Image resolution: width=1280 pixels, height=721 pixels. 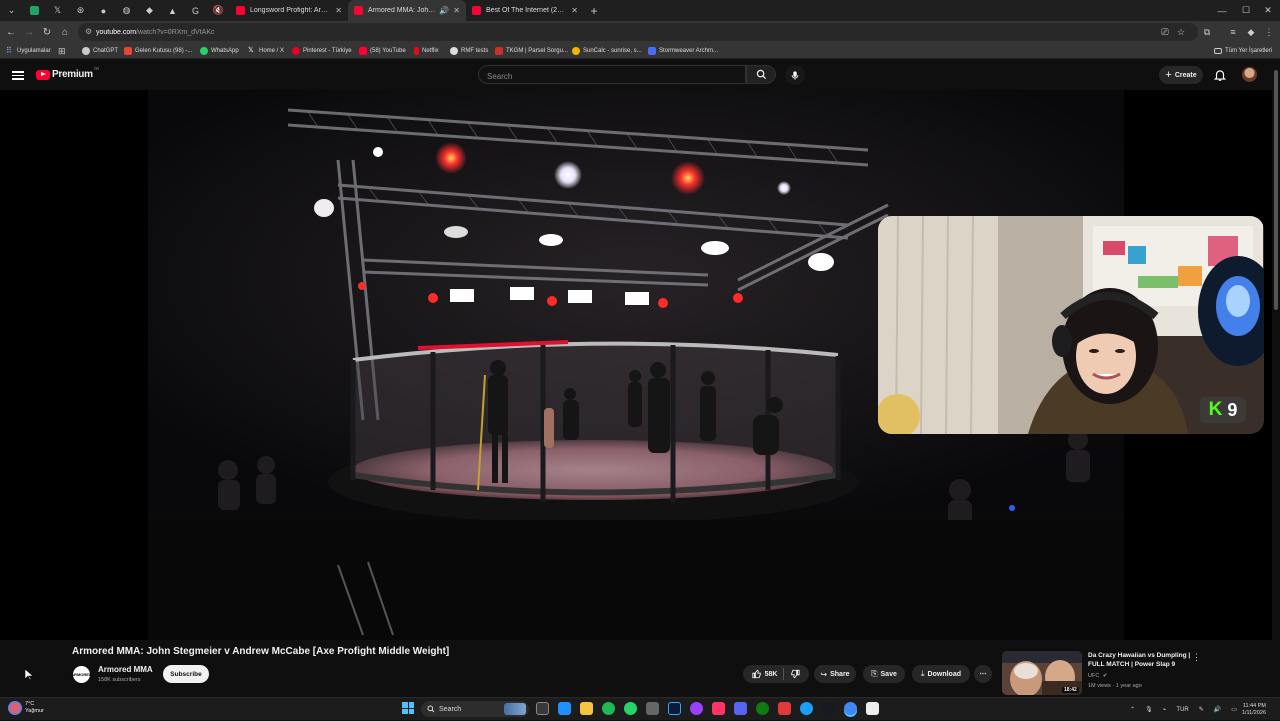 What do you see at coordinates (475, 709) in the screenshot?
I see `taskbar-search: Search` at bounding box center [475, 709].